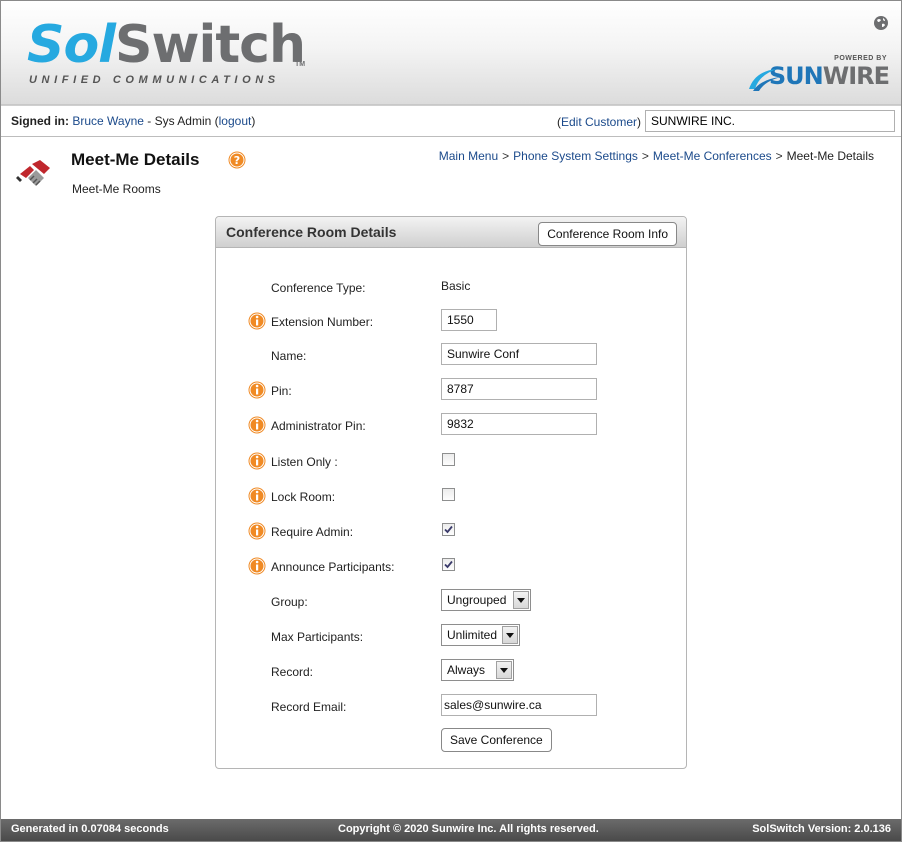 The image size is (902, 842). What do you see at coordinates (519, 424) in the screenshot?
I see `admin-pin-input` at bounding box center [519, 424].